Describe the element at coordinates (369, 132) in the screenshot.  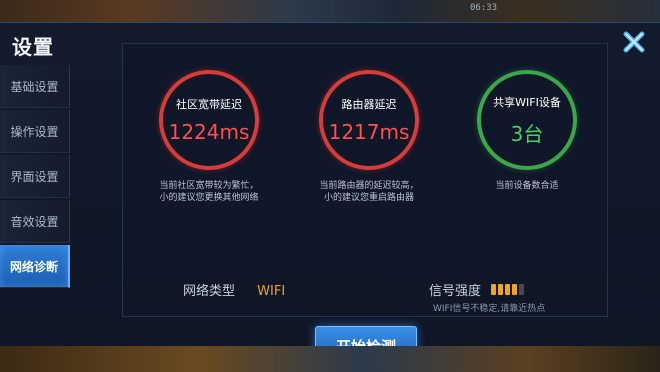
I see `gauge-value: 1217ms` at that location.